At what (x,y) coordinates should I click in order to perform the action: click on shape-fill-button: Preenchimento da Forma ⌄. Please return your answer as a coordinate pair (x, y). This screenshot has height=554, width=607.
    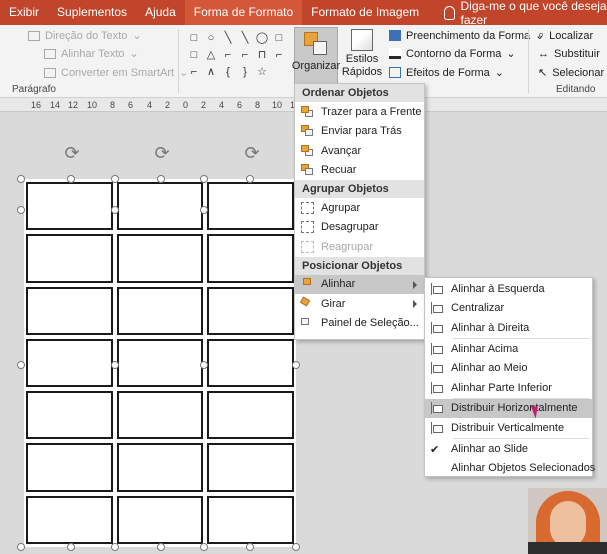
    Looking at the image, I should click on (466, 35).